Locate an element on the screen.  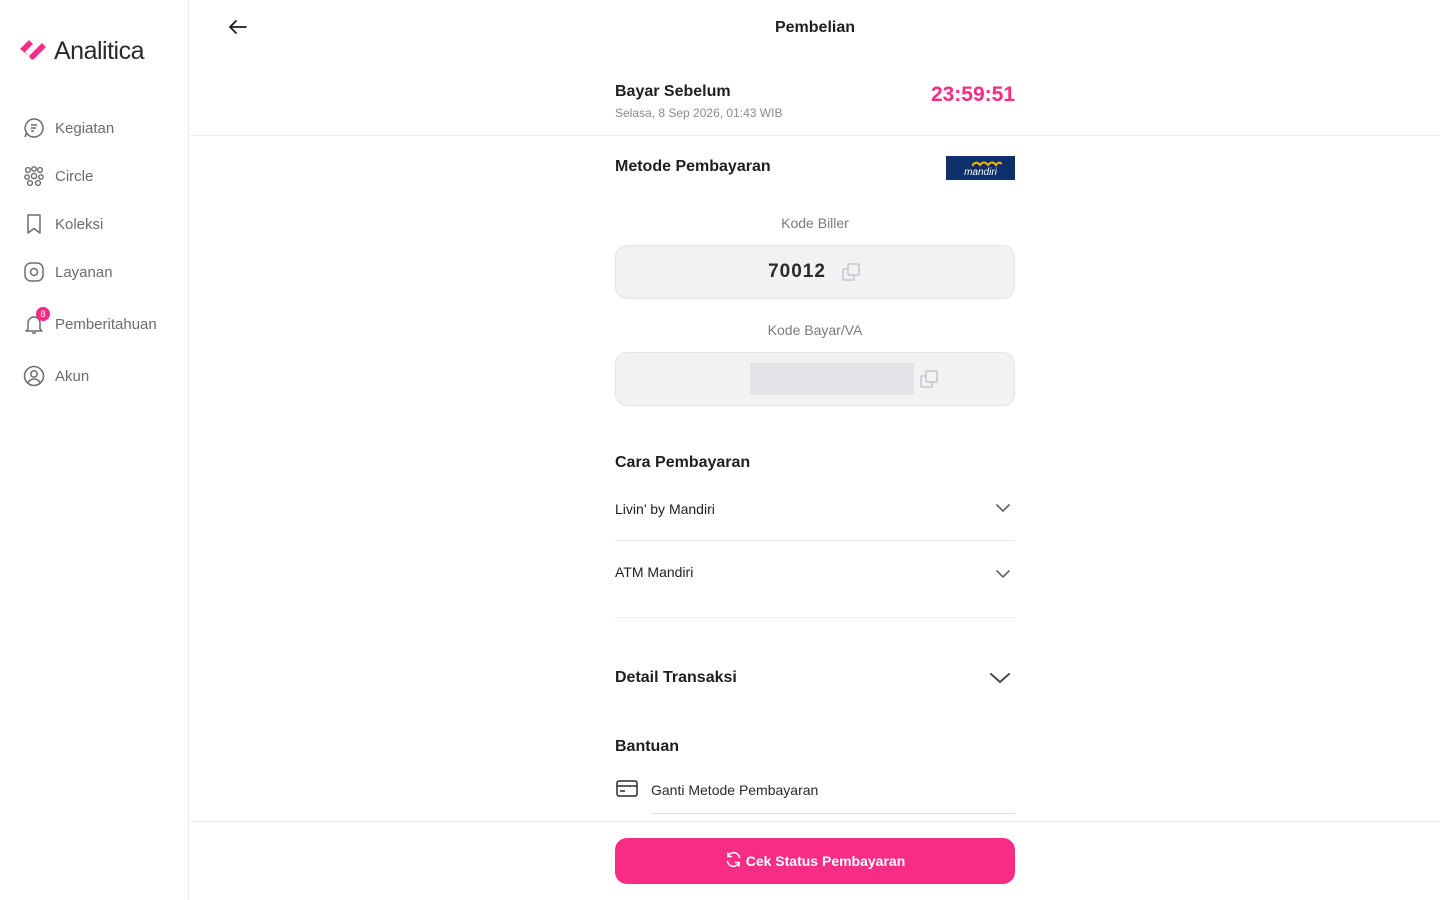
accordion-label: Livin’ by Mandiri is located at coordinates (665, 508).